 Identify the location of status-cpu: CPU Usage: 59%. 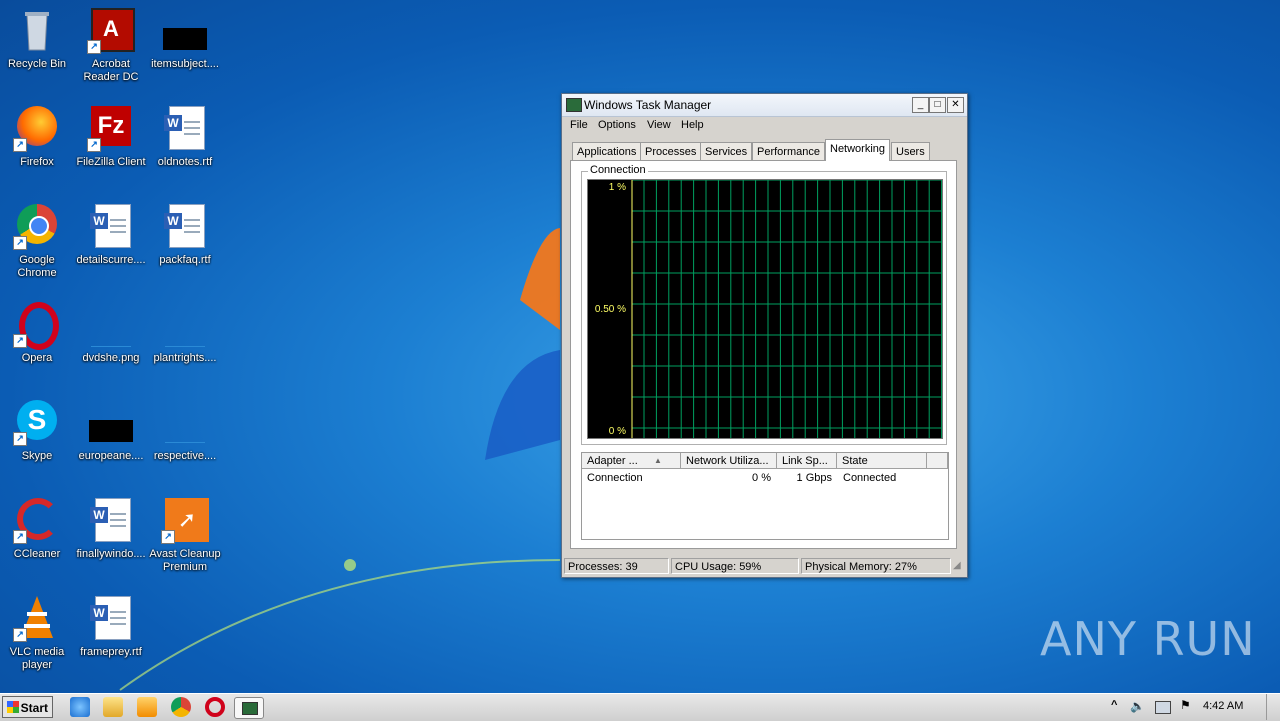
(735, 566).